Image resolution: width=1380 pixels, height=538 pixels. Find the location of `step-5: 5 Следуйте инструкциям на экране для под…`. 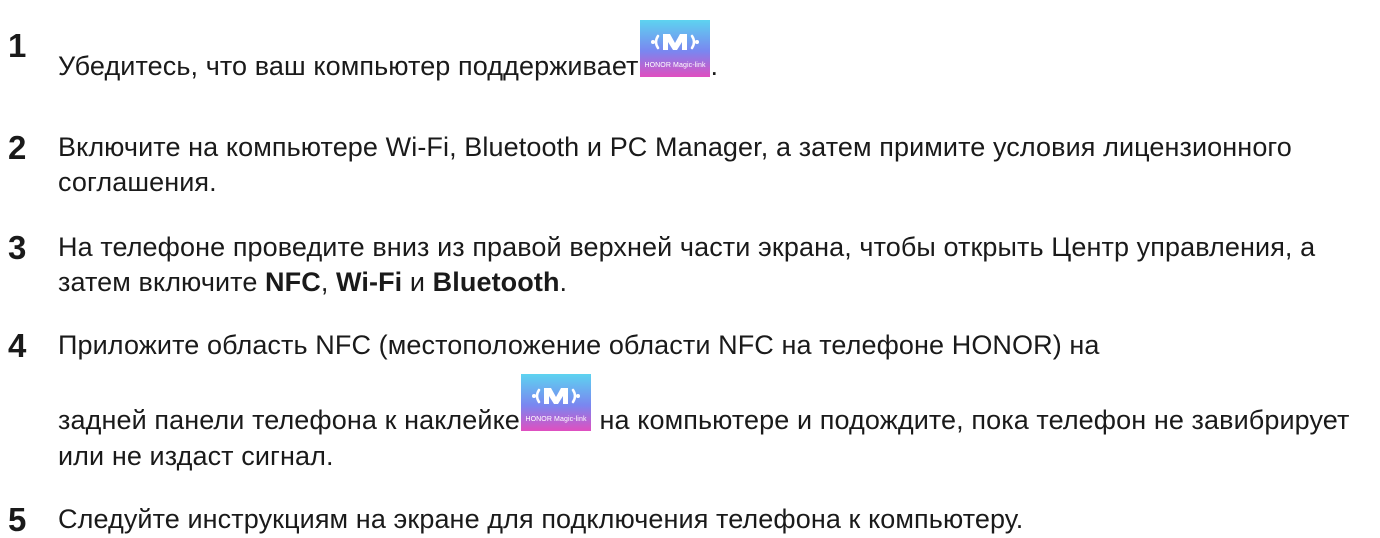

step-5: 5 Следуйте инструкциям на экране для под… is located at coordinates (688, 519).